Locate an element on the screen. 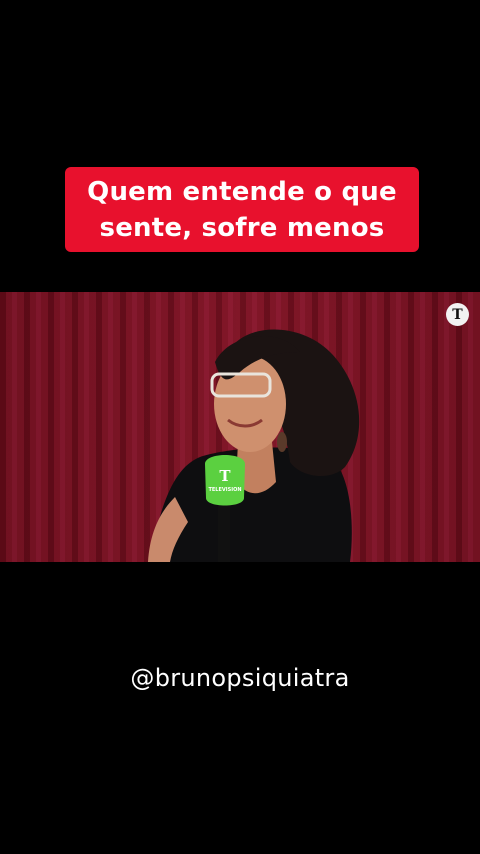  caption-line-2: sente, sofre menos is located at coordinates (242, 227).